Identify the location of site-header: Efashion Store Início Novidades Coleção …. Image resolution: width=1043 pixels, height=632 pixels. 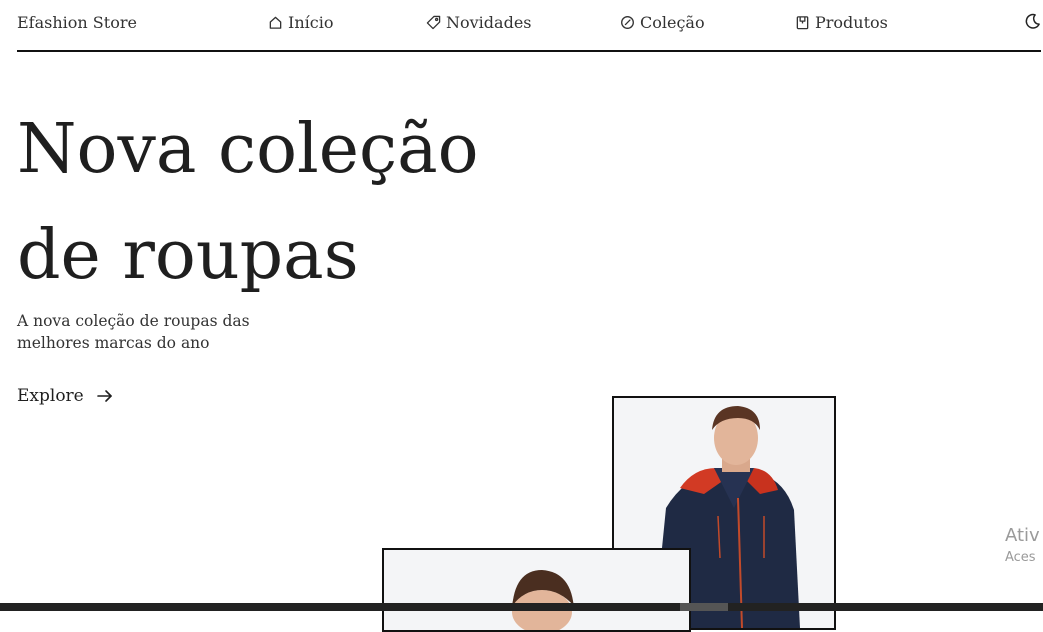
(529, 26).